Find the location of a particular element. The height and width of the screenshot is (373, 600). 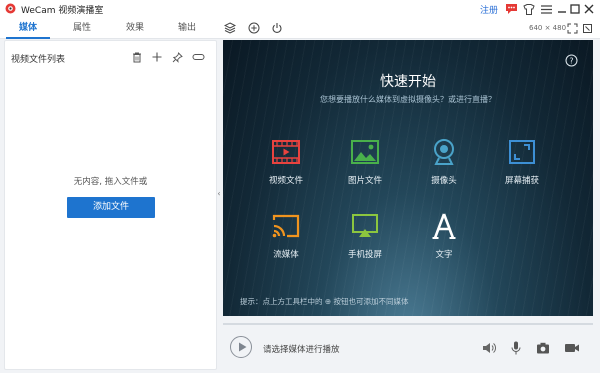

phone-cast-icon is located at coordinates (365, 226).